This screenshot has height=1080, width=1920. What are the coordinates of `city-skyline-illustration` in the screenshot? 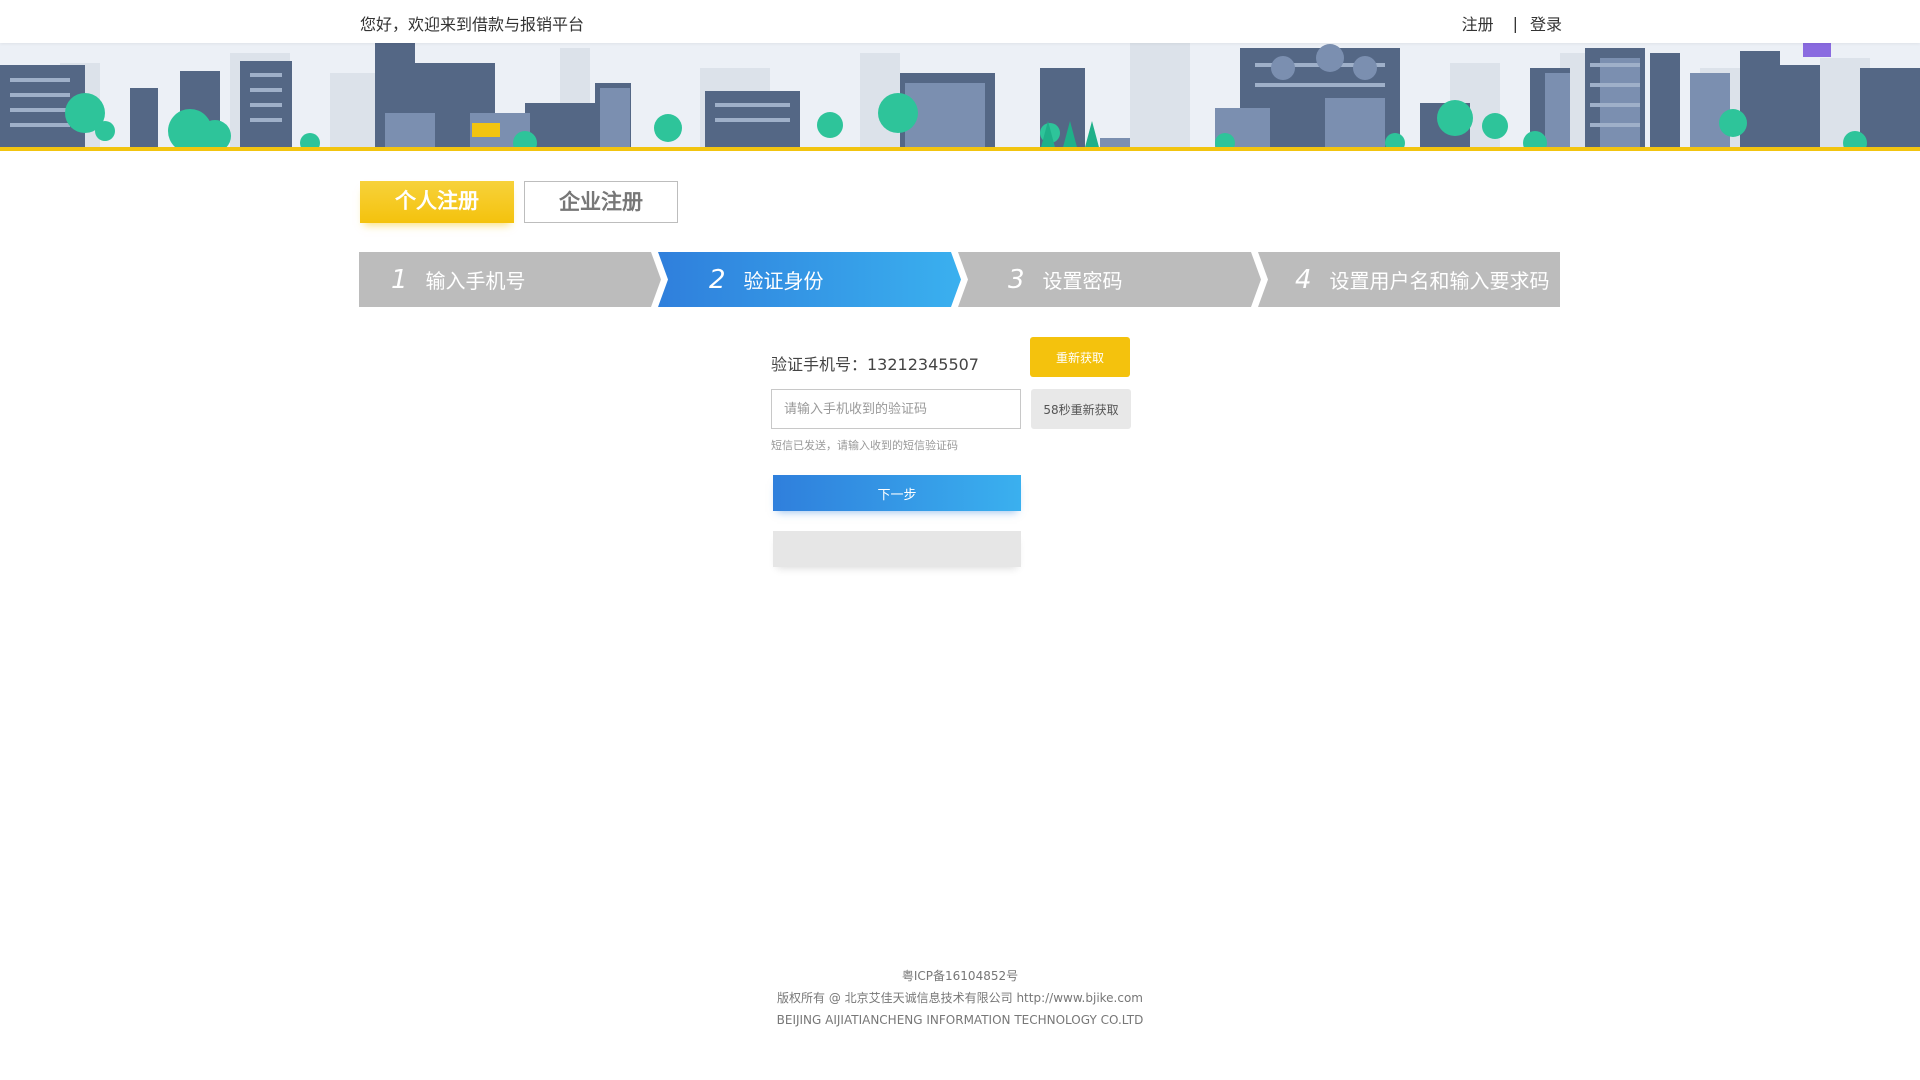 It's located at (960, 97).